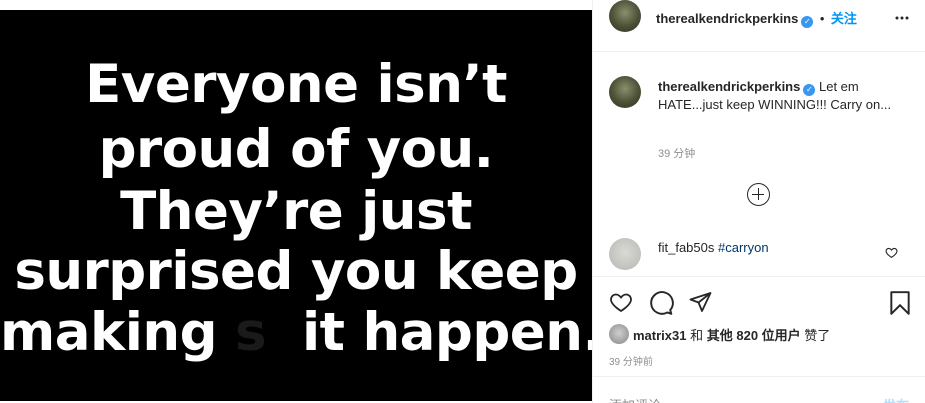  Describe the element at coordinates (697, 335) in the screenshot. I see `likes-and: 和` at that location.